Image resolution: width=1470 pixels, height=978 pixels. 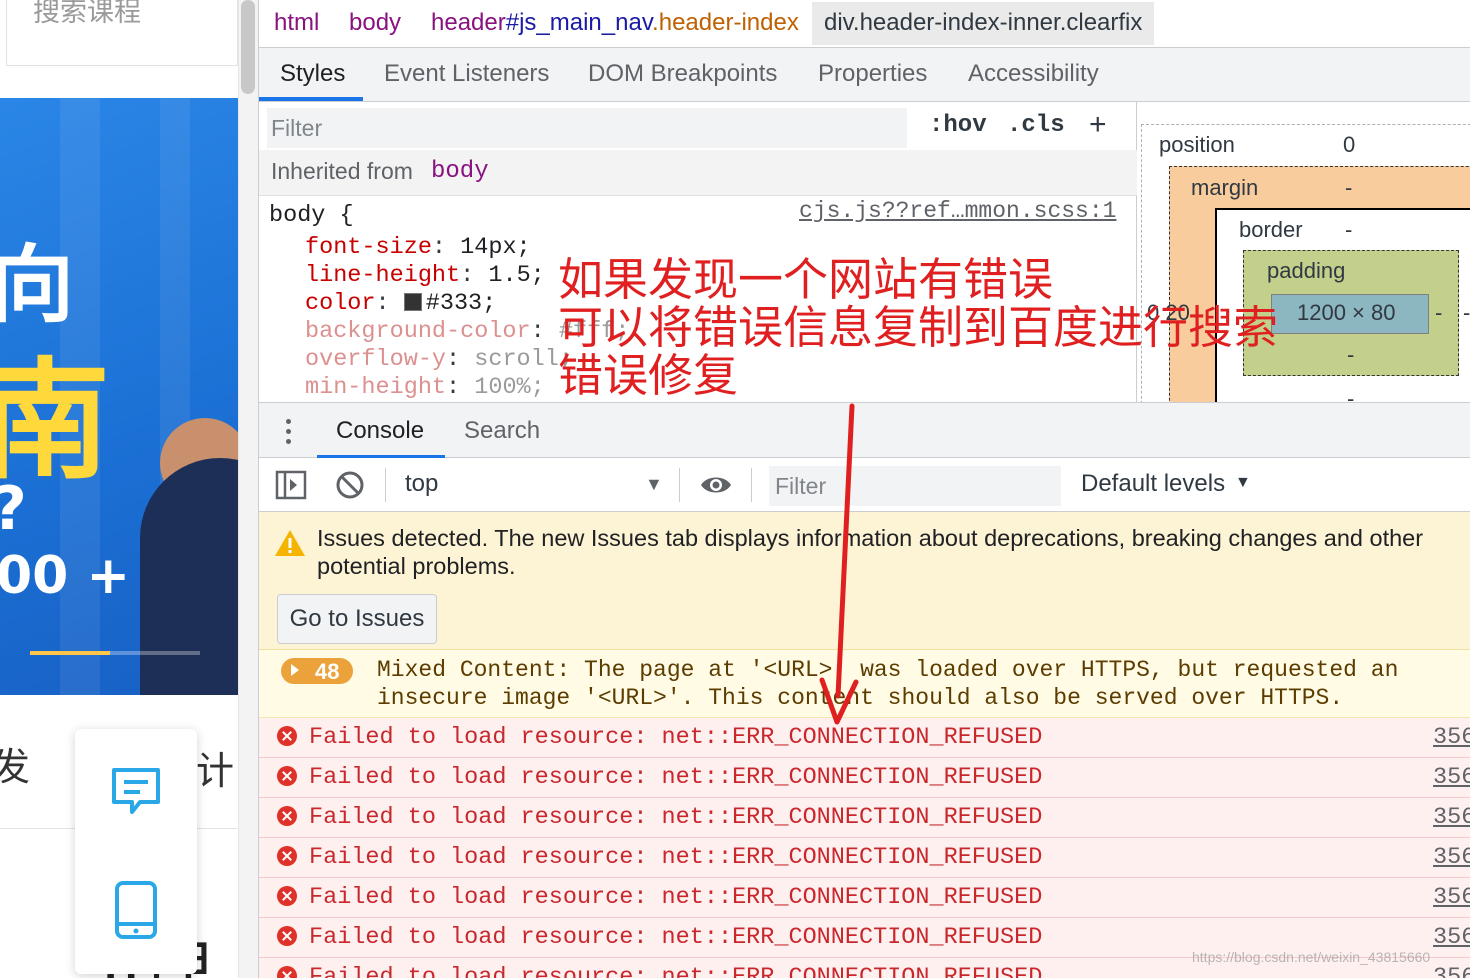 I want to click on declaration-overridden: overflow-y: scroll;, so click(x=439, y=359).